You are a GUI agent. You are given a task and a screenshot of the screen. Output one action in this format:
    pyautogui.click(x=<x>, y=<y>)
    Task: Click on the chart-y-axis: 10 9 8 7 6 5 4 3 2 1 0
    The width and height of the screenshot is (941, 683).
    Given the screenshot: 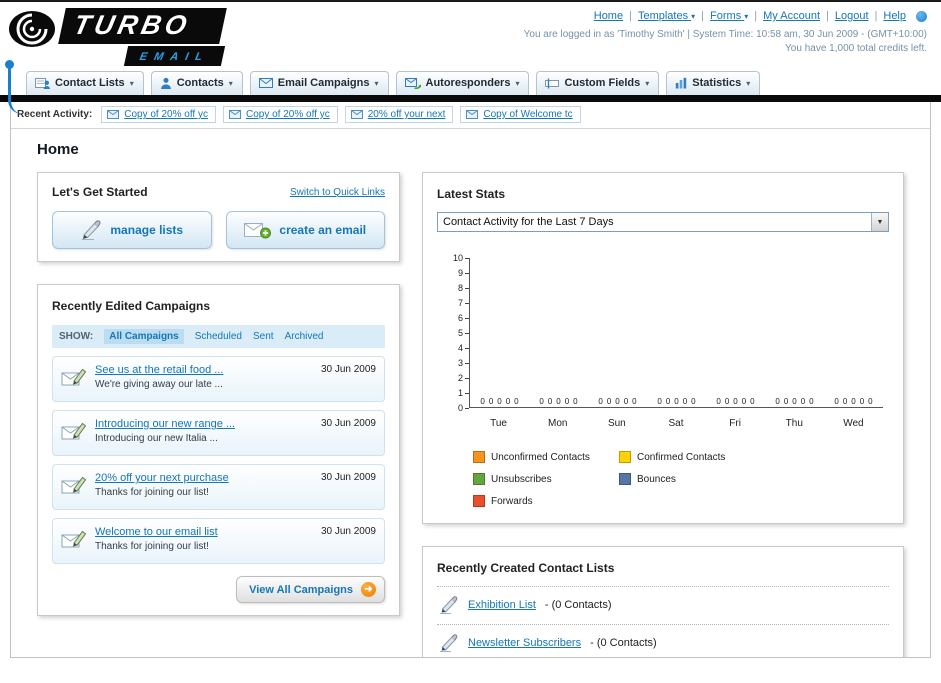 What is the action you would take?
    pyautogui.click(x=456, y=333)
    